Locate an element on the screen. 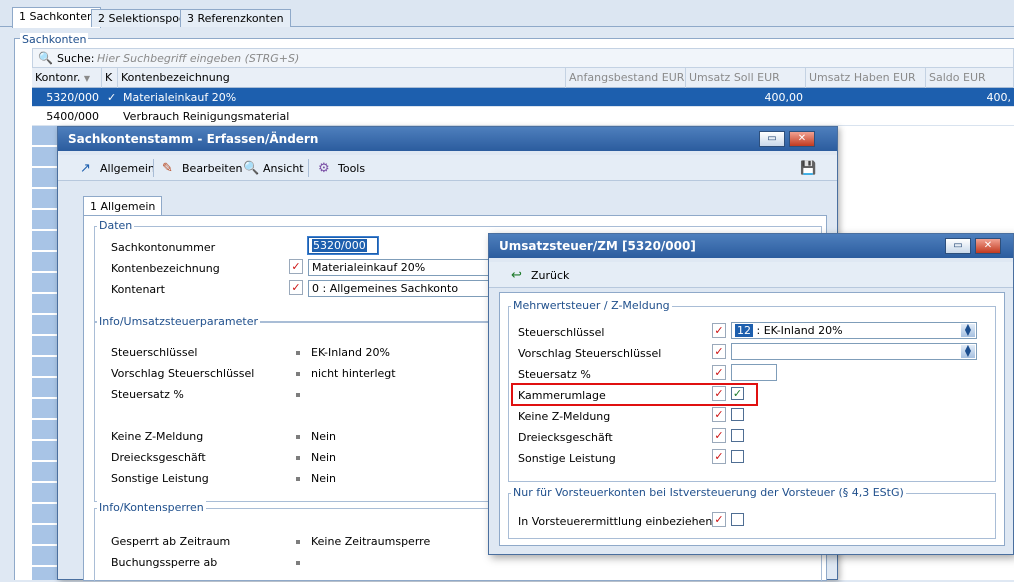  sperren-title: Info/Kontensperren is located at coordinates (151, 507).